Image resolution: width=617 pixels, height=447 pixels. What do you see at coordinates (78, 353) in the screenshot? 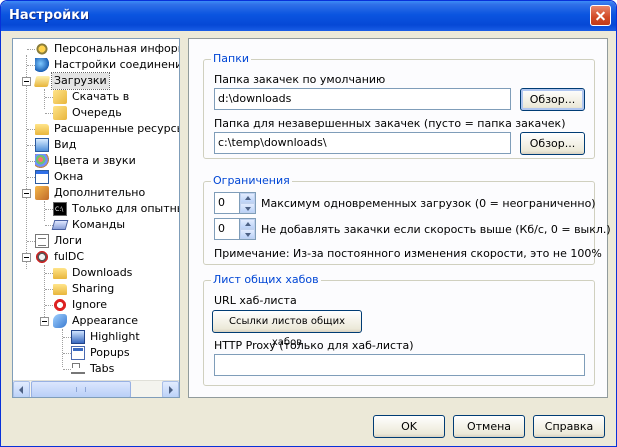
I see `popups-icon` at bounding box center [78, 353].